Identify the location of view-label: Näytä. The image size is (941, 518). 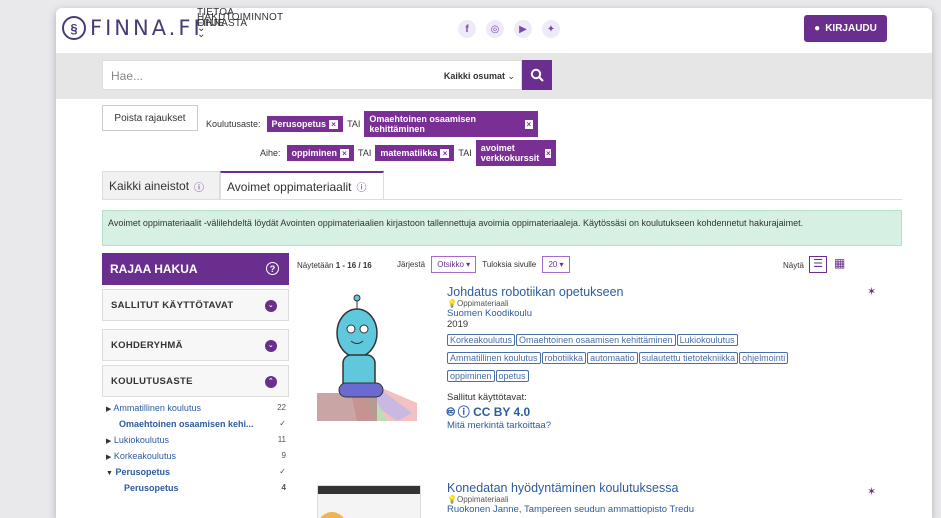
(793, 265).